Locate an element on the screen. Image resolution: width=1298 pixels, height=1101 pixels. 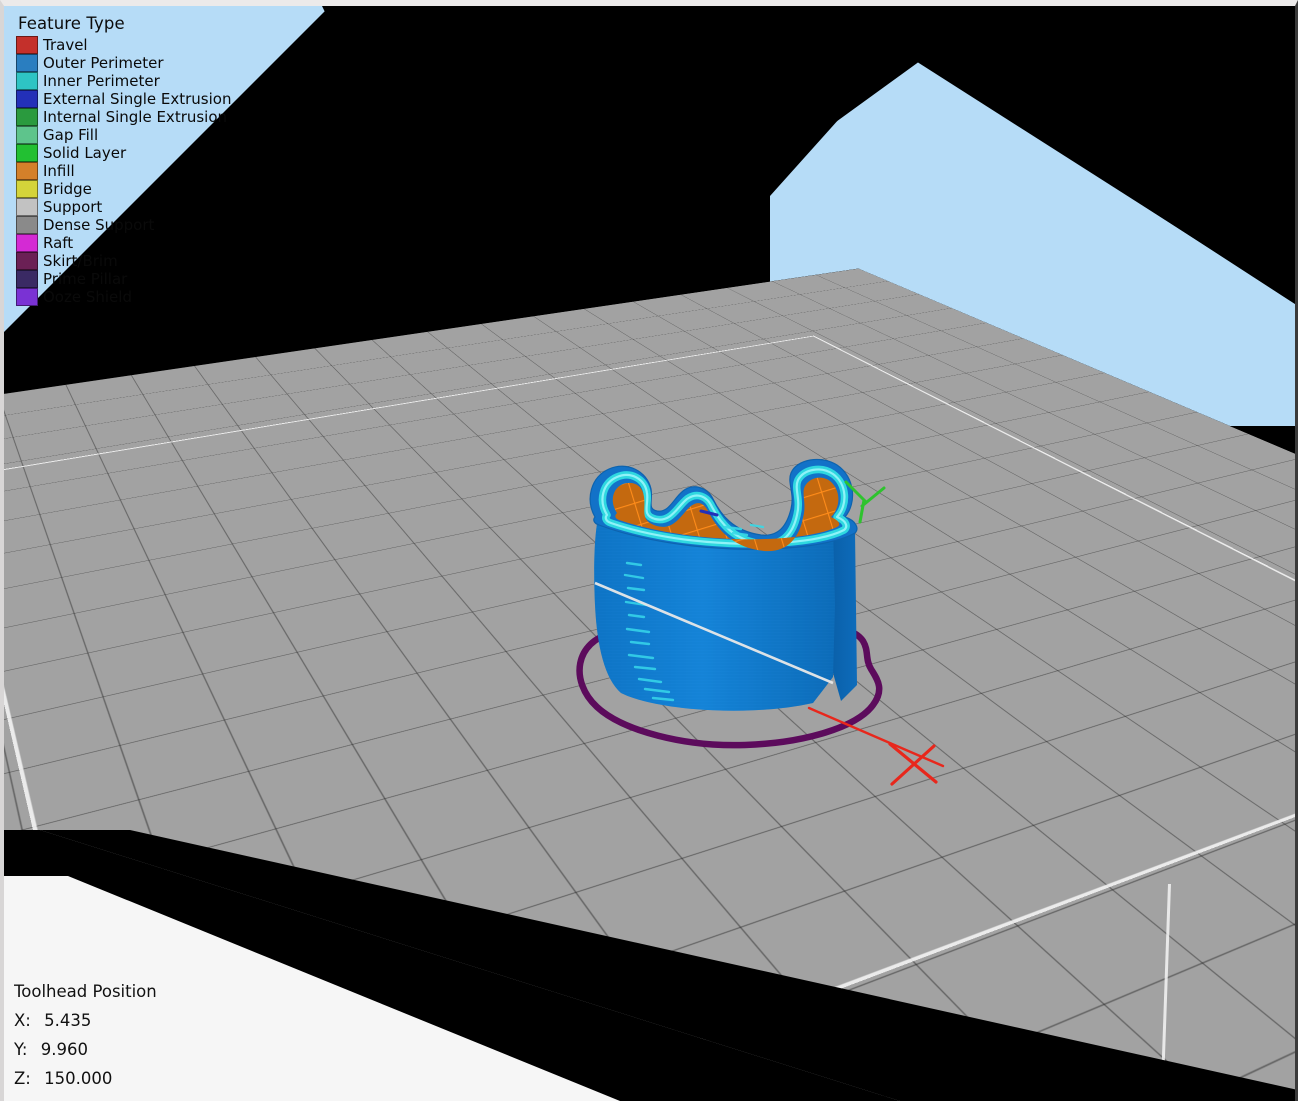
legend-item: Gap Fill is located at coordinates (123, 135).